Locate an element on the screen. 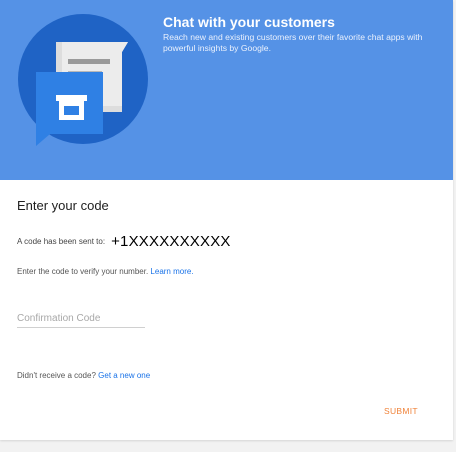 The width and height of the screenshot is (456, 452). resend-text: Didn't receive a code? is located at coordinates (56, 375).